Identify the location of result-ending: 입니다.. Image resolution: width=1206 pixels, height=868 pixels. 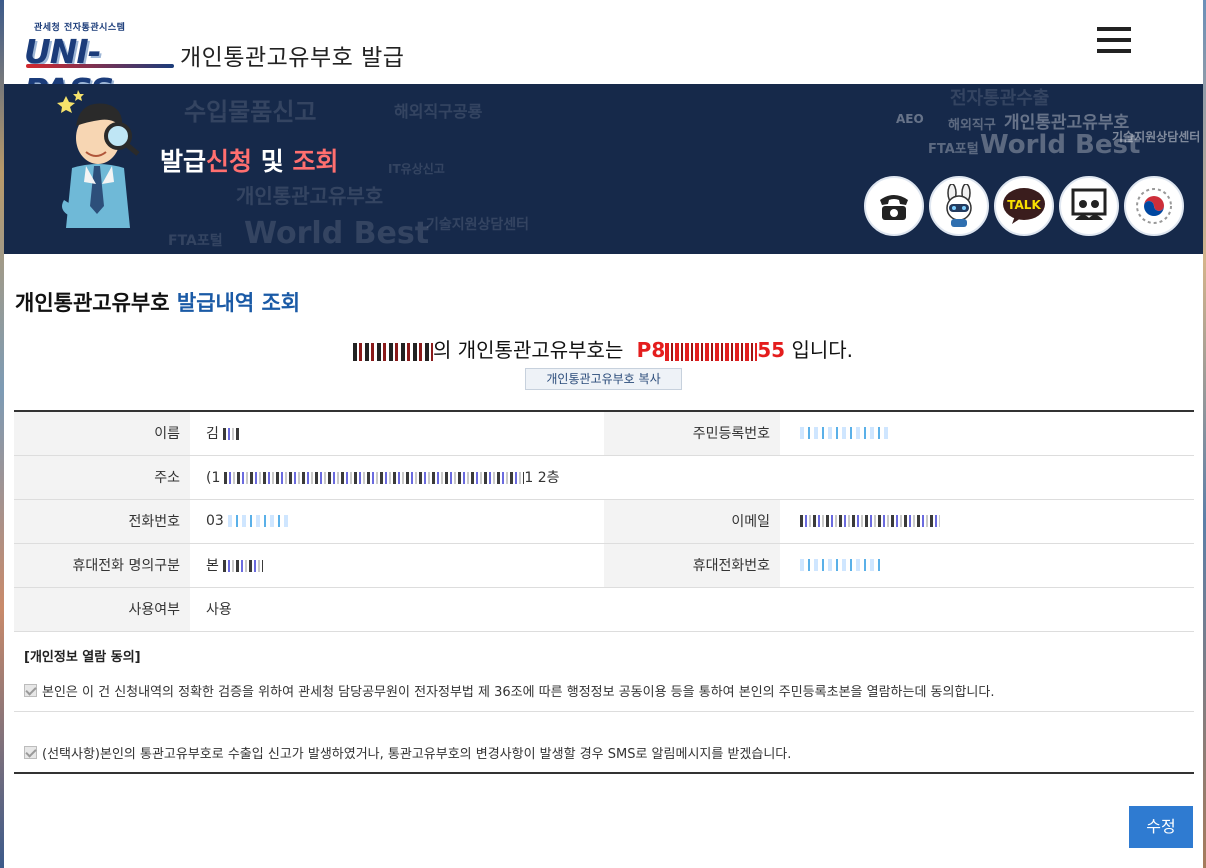
(822, 350).